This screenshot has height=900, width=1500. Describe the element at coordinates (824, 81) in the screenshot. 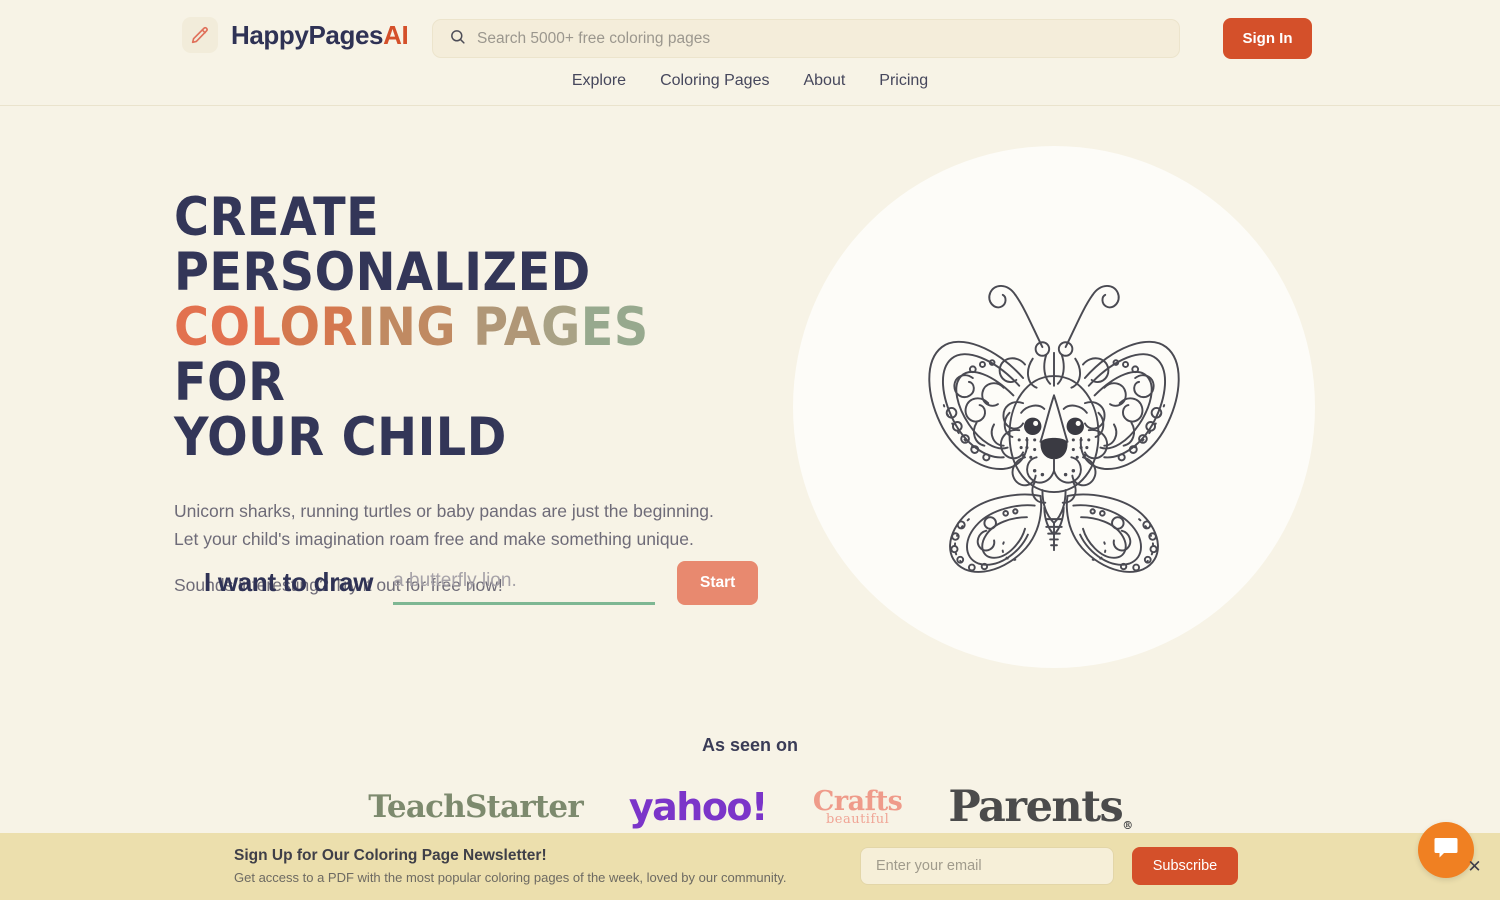

I see `nav-item-about: About` at that location.